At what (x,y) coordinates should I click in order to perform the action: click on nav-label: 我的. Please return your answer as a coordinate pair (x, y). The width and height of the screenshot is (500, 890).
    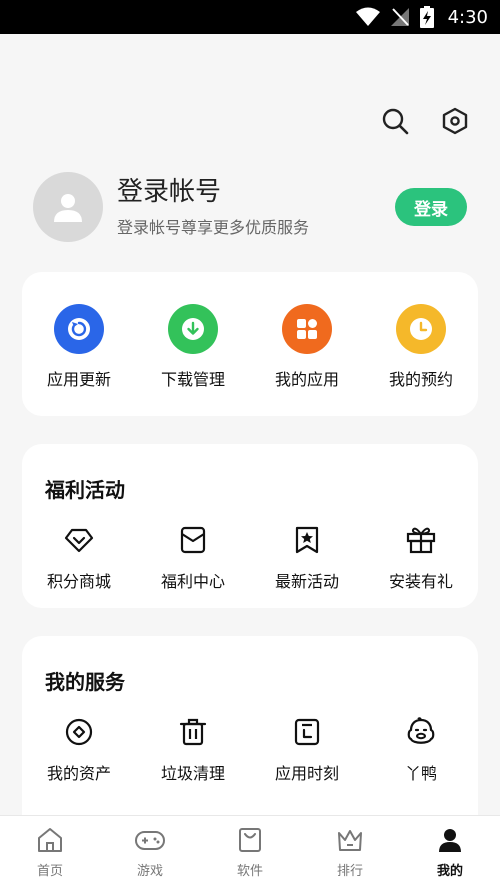
    Looking at the image, I should click on (449, 871).